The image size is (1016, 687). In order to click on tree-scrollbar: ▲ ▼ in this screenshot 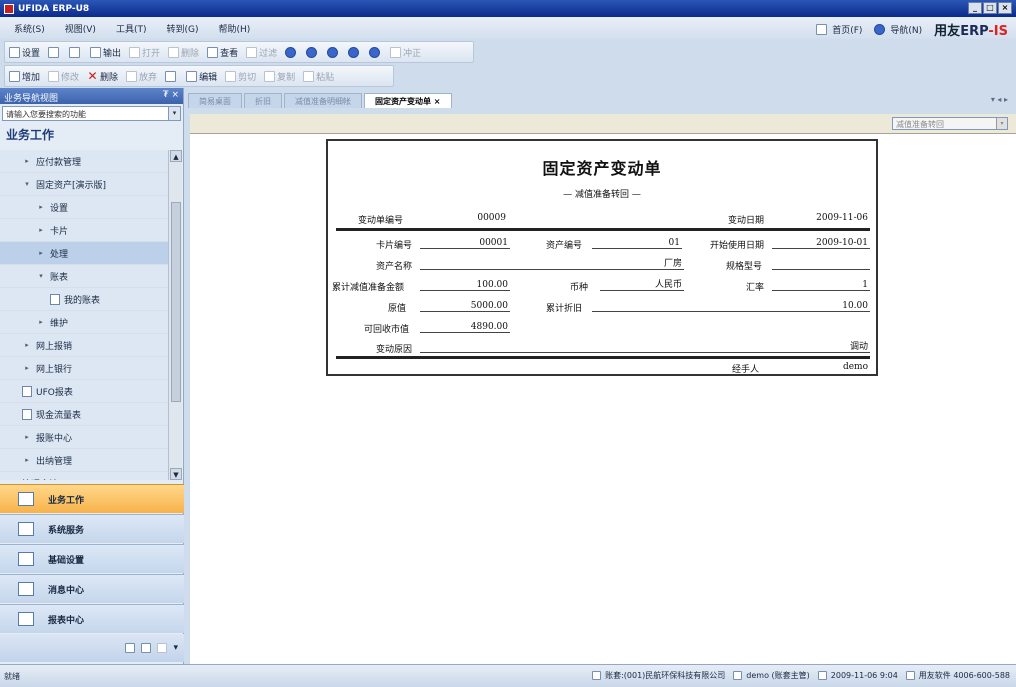, I will do `click(175, 315)`.